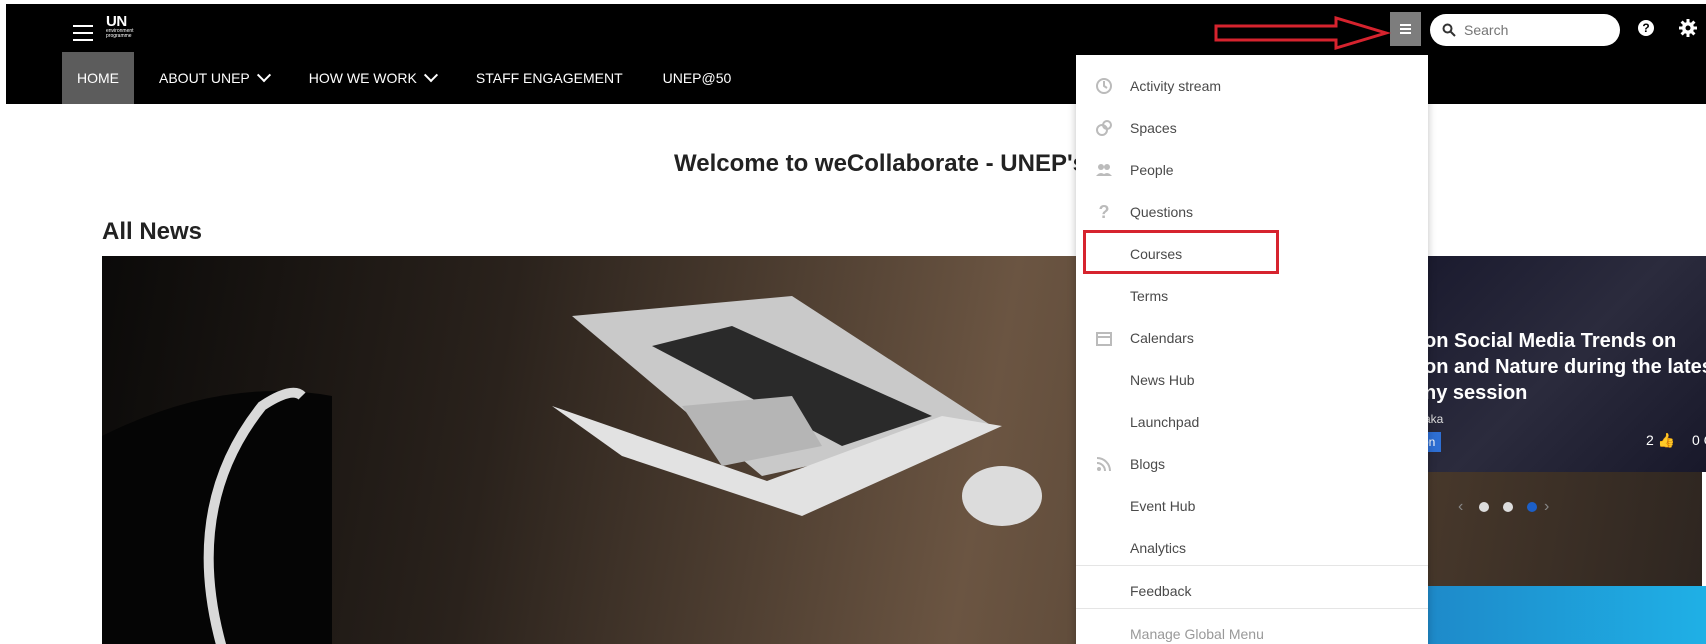  Describe the element at coordinates (1104, 128) in the screenshot. I see `spaces-icon` at that location.